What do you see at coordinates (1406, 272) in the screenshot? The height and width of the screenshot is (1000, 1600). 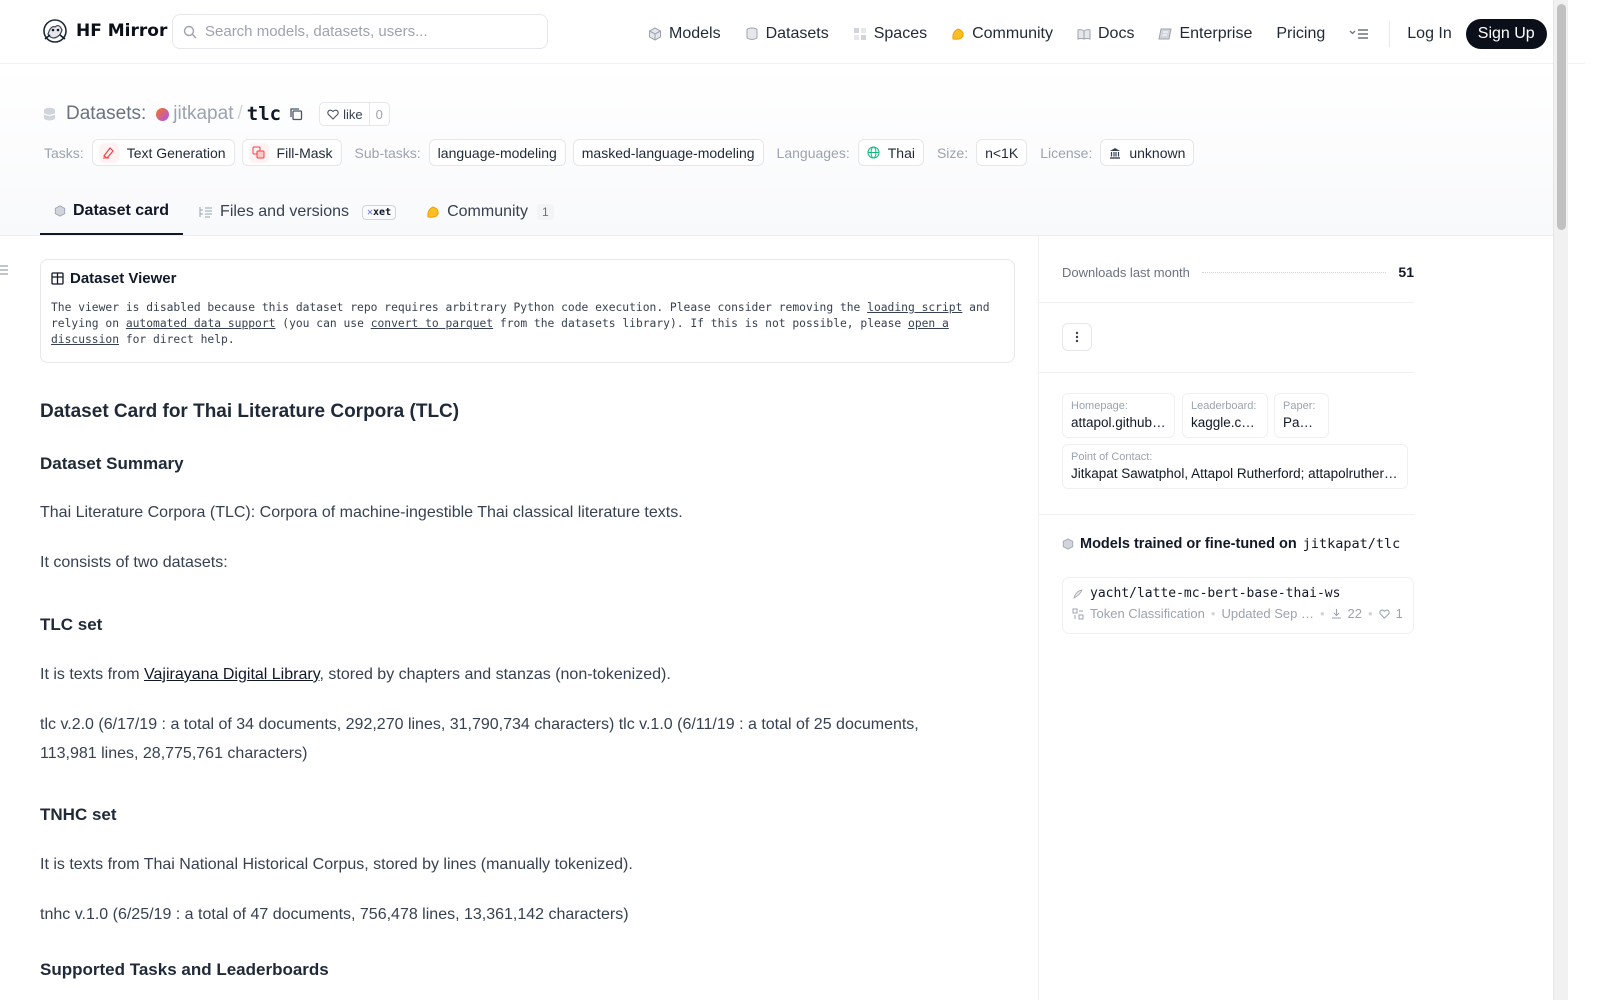 I see `downloads-count: 51` at bounding box center [1406, 272].